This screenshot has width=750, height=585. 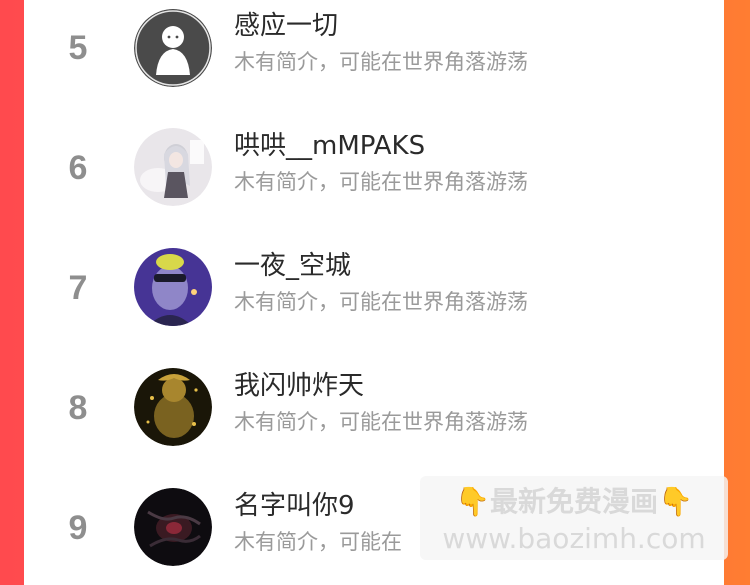 I want to click on rank-number: 6, so click(x=78, y=168).